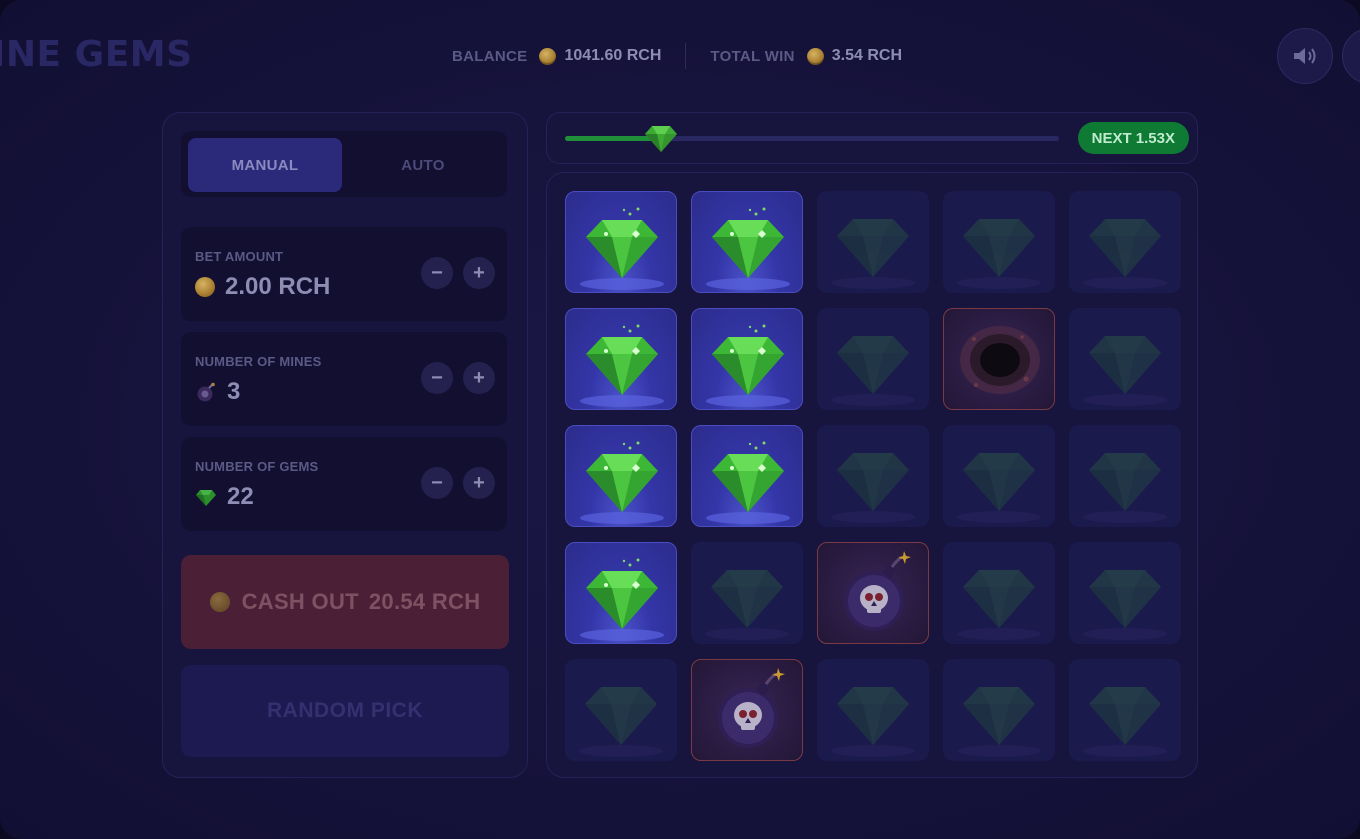 This screenshot has height=839, width=1360. What do you see at coordinates (423, 165) in the screenshot?
I see `tab-auto: AUTO` at bounding box center [423, 165].